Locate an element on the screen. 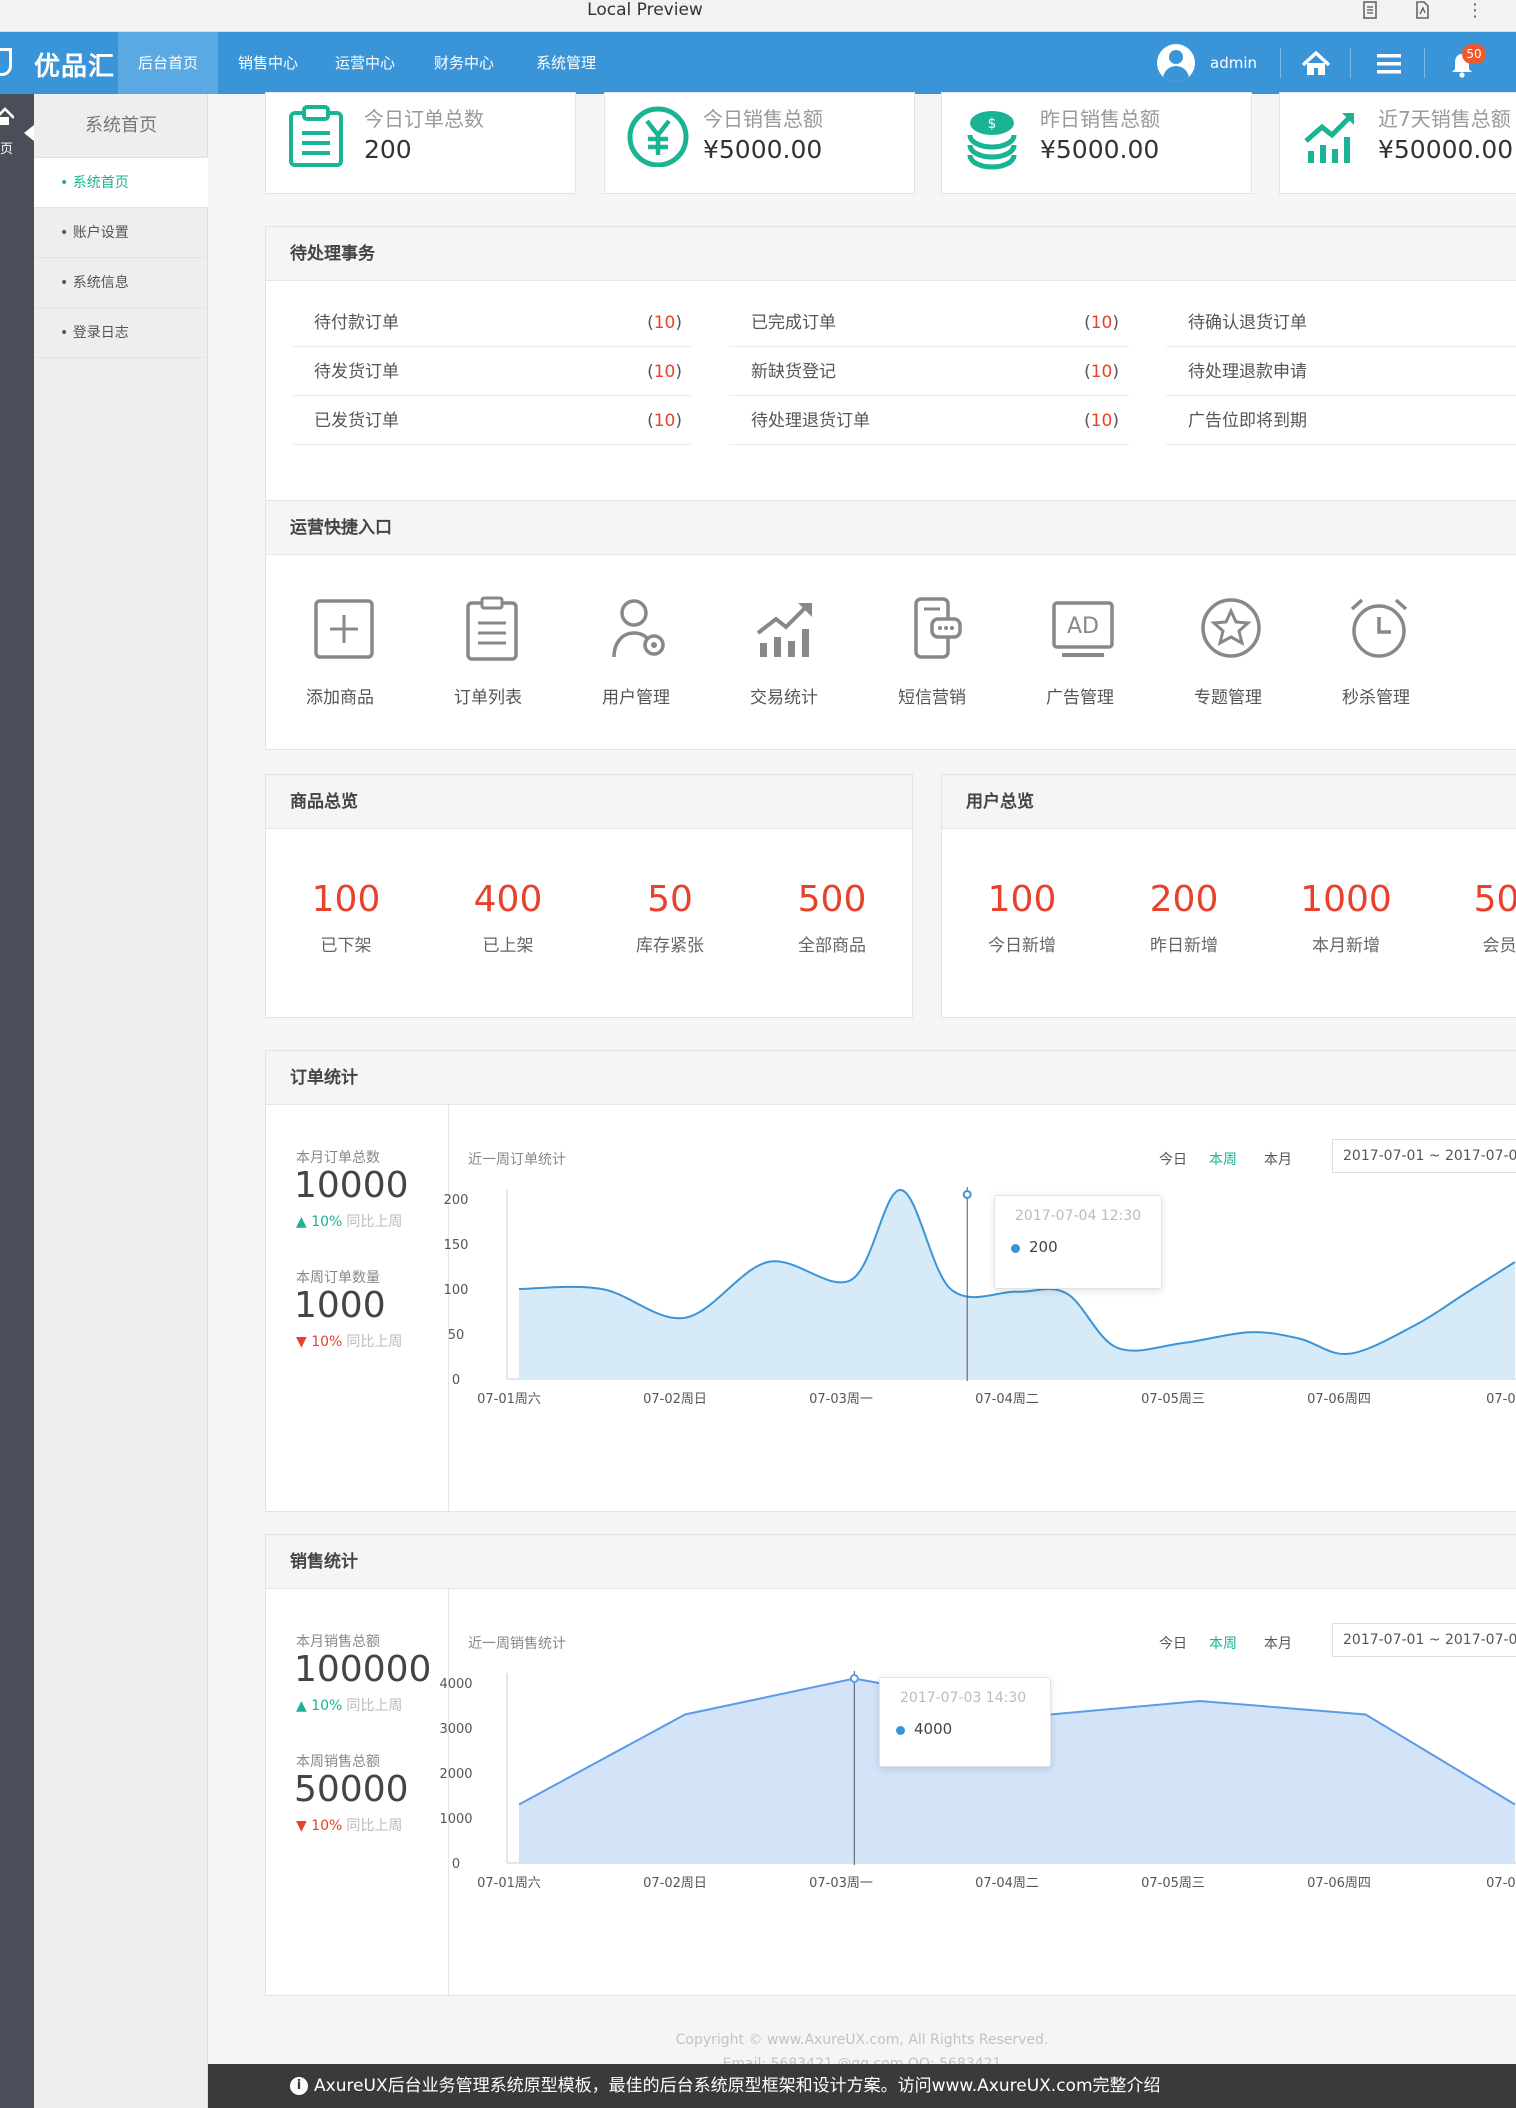 The width and height of the screenshot is (1516, 2108). todo-label: 待发货订单 is located at coordinates (356, 372).